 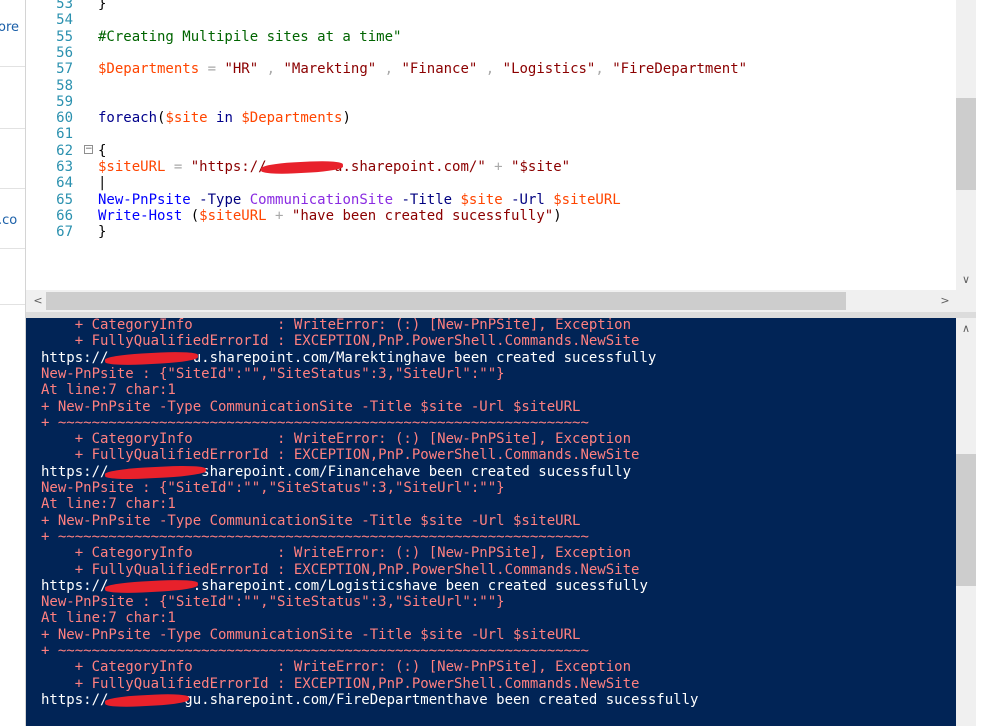 I want to click on code-text: #Creating Multipile sites at a time", so click(x=249, y=37).